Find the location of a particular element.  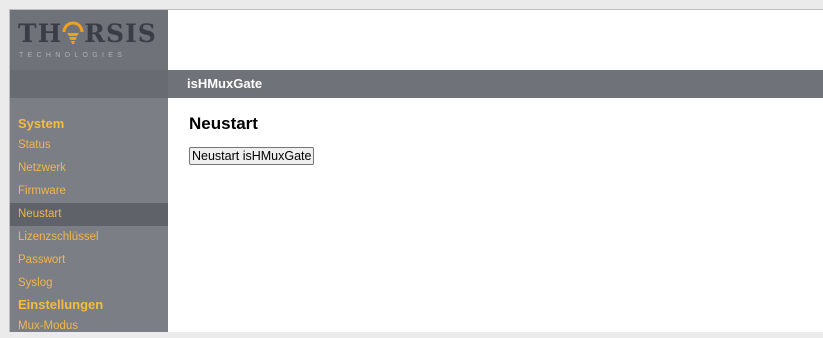

sidebar-group-einstellungen: Einstellungen is located at coordinates (61, 304).